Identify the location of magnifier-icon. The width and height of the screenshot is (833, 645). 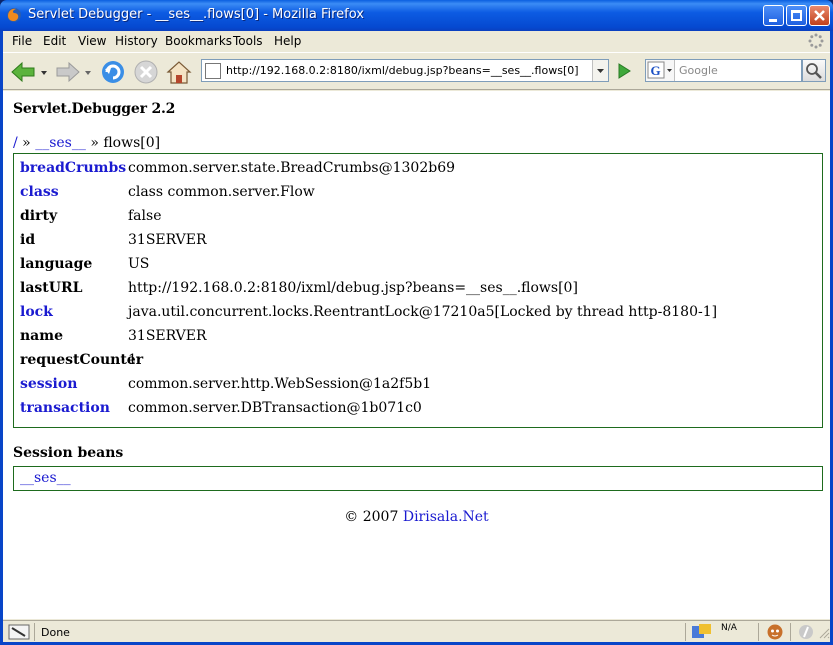
(814, 71).